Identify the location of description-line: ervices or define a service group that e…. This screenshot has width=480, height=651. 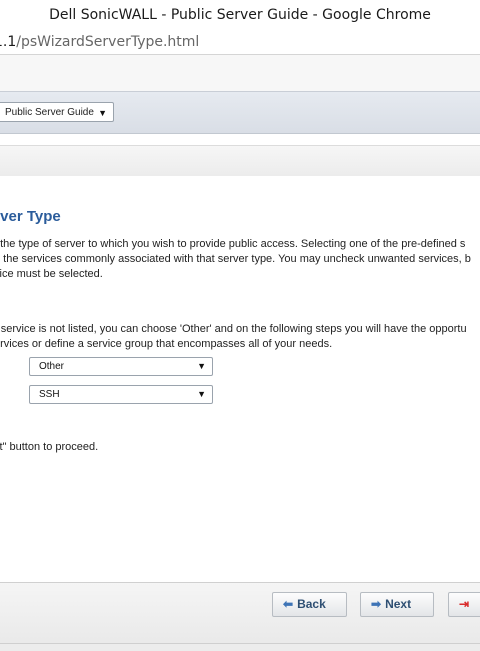
(166, 344).